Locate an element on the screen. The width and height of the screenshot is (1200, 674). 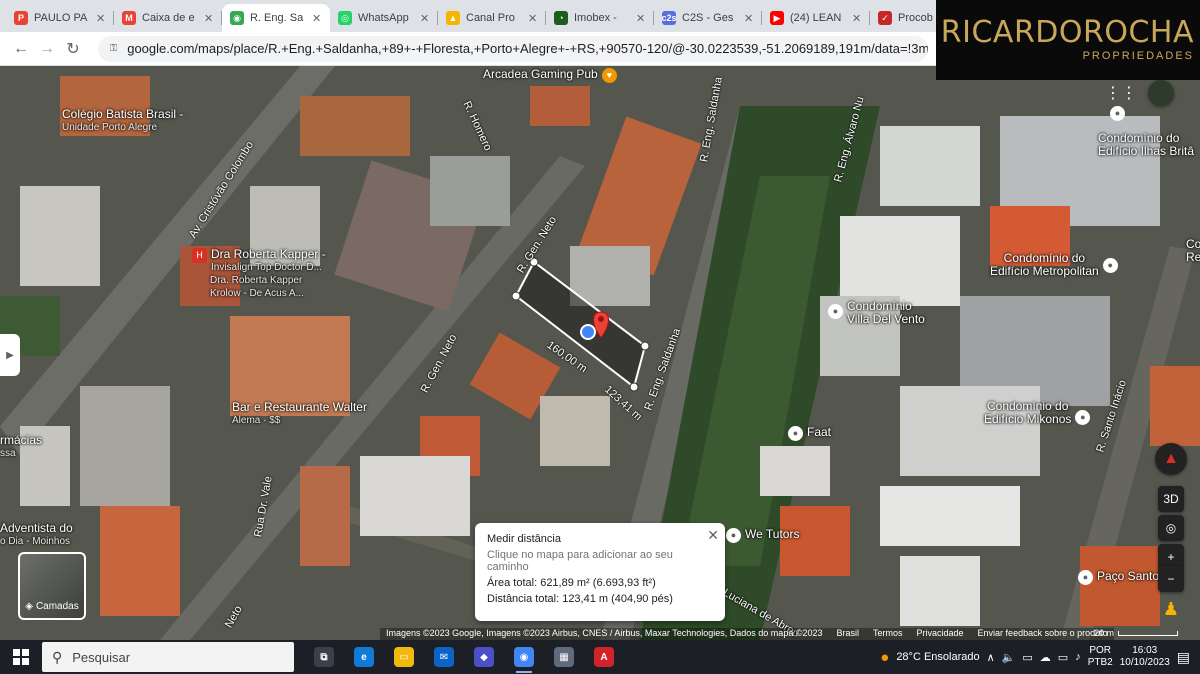
site-info-icon: ⚿ is located at coordinates (113, 49).